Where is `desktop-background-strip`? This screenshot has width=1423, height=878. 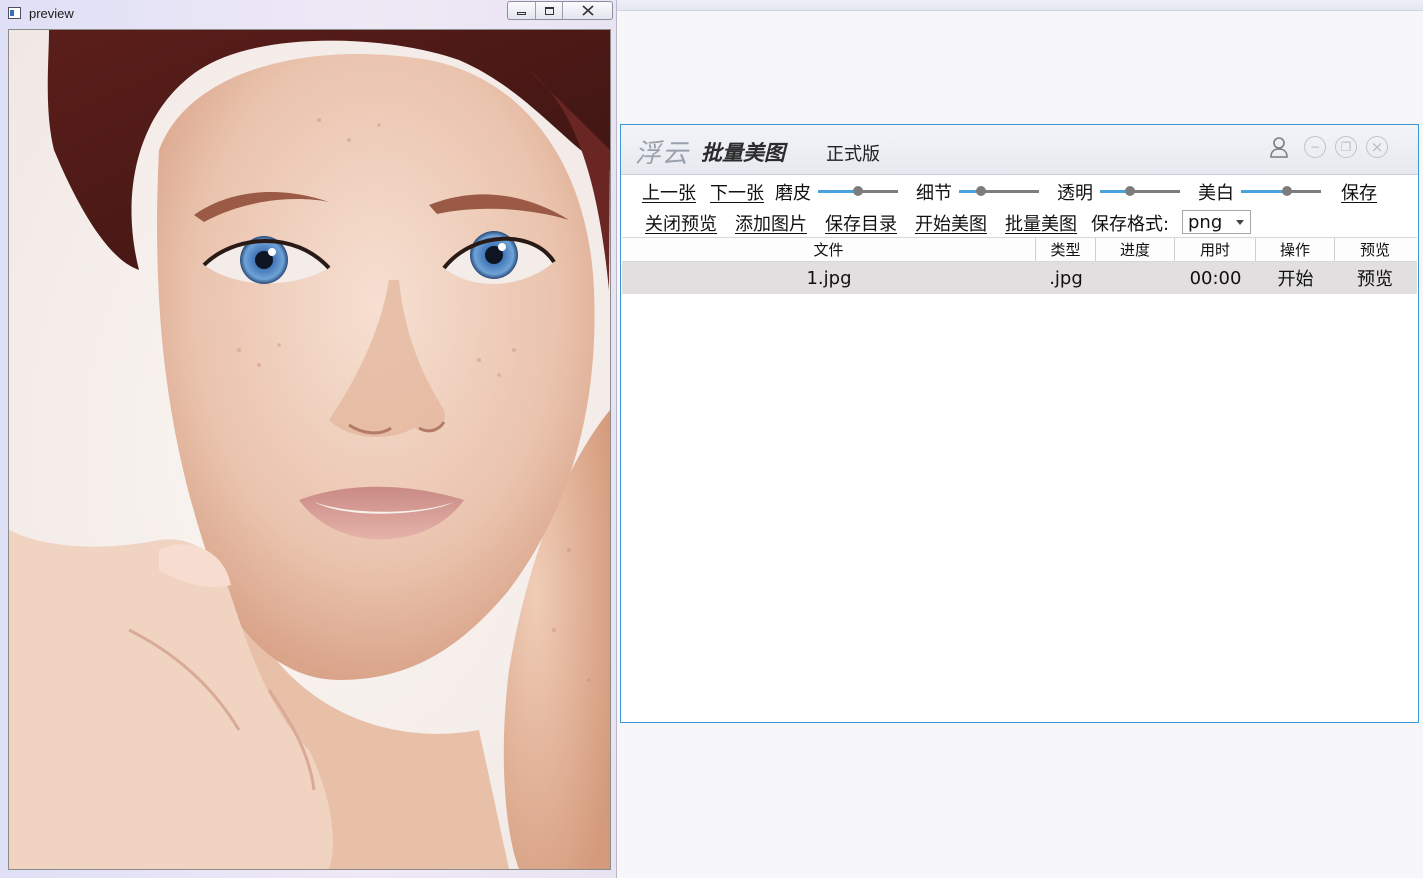
desktop-background-strip is located at coordinates (1020, 5).